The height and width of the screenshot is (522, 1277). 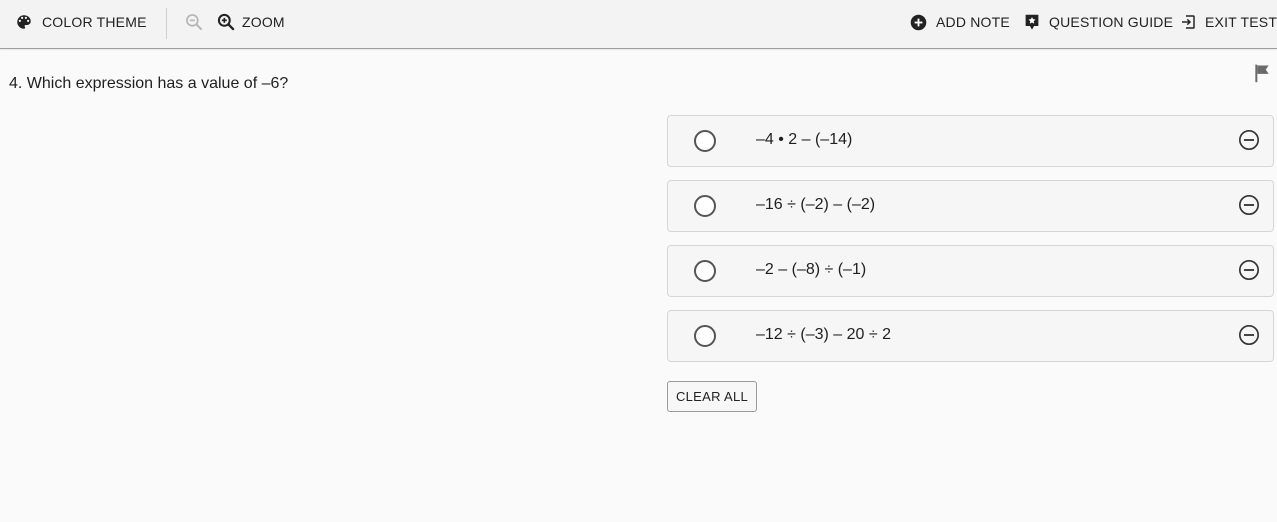 What do you see at coordinates (94, 22) in the screenshot?
I see `color-theme-label: COLOR THEME` at bounding box center [94, 22].